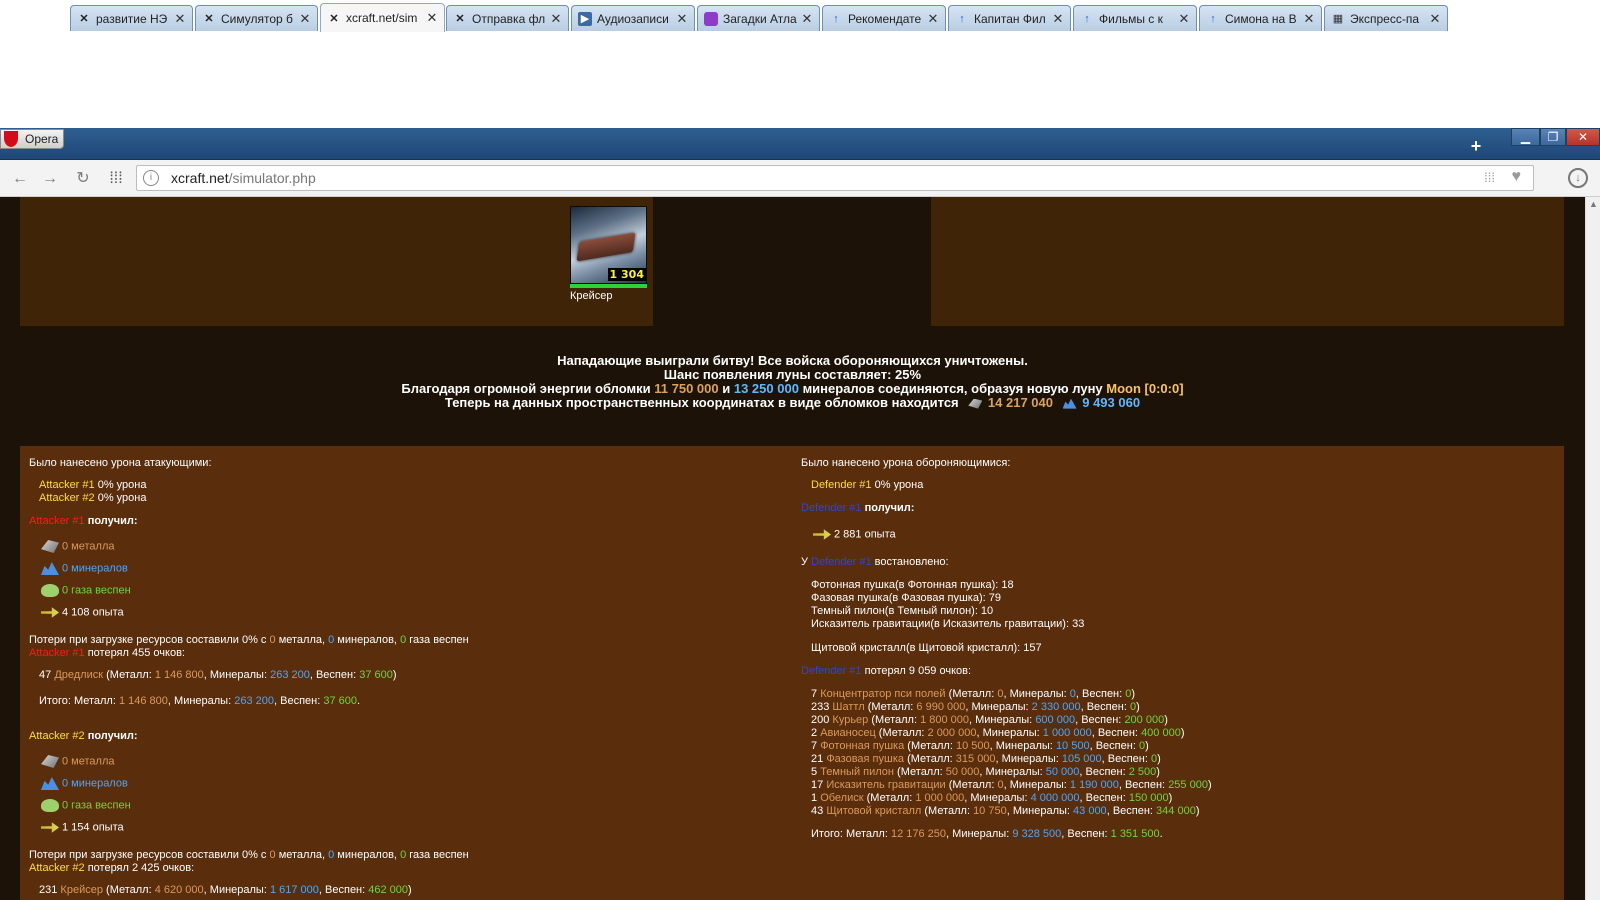  What do you see at coordinates (77, 761) in the screenshot?
I see `attacker-2-metal: 0 металла` at bounding box center [77, 761].